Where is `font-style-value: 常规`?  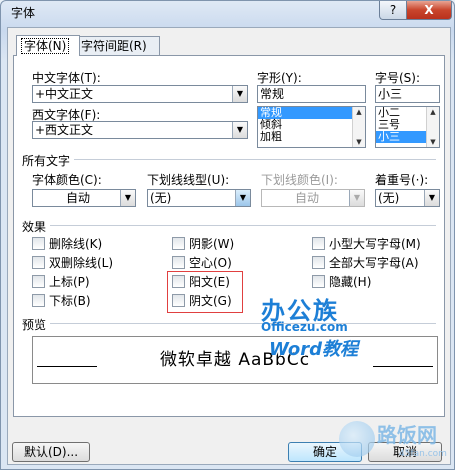 font-style-value: 常规 is located at coordinates (272, 94).